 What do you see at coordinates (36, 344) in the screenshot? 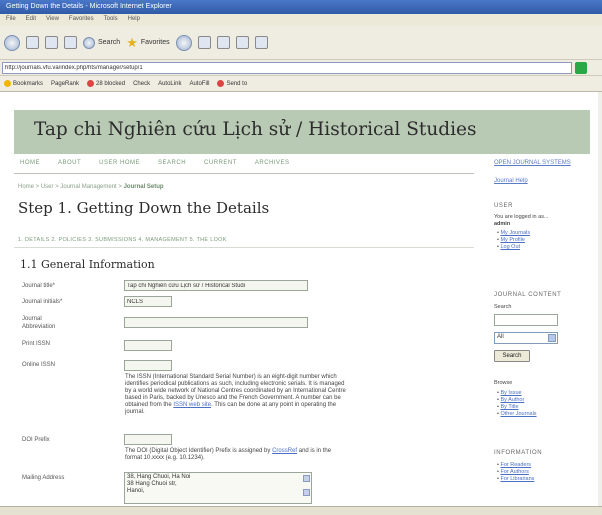
I see `print-issn-label: Print ISSN` at bounding box center [36, 344].